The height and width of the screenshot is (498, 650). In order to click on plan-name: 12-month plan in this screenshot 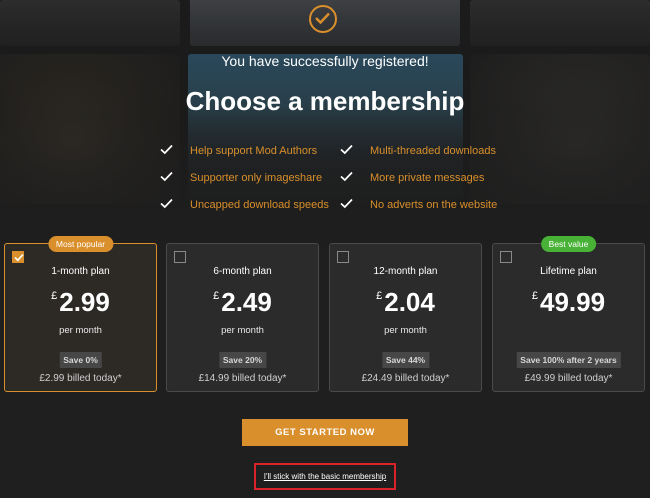, I will do `click(405, 271)`.